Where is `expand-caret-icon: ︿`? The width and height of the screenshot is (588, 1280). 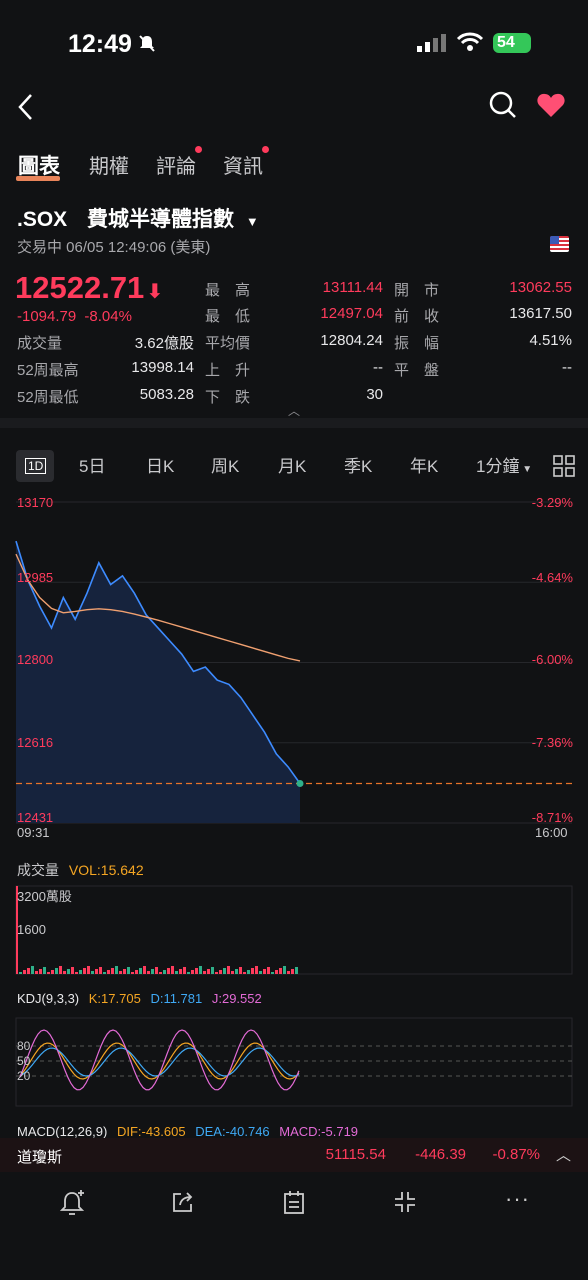
expand-caret-icon: ︿ is located at coordinates (563, 1154).